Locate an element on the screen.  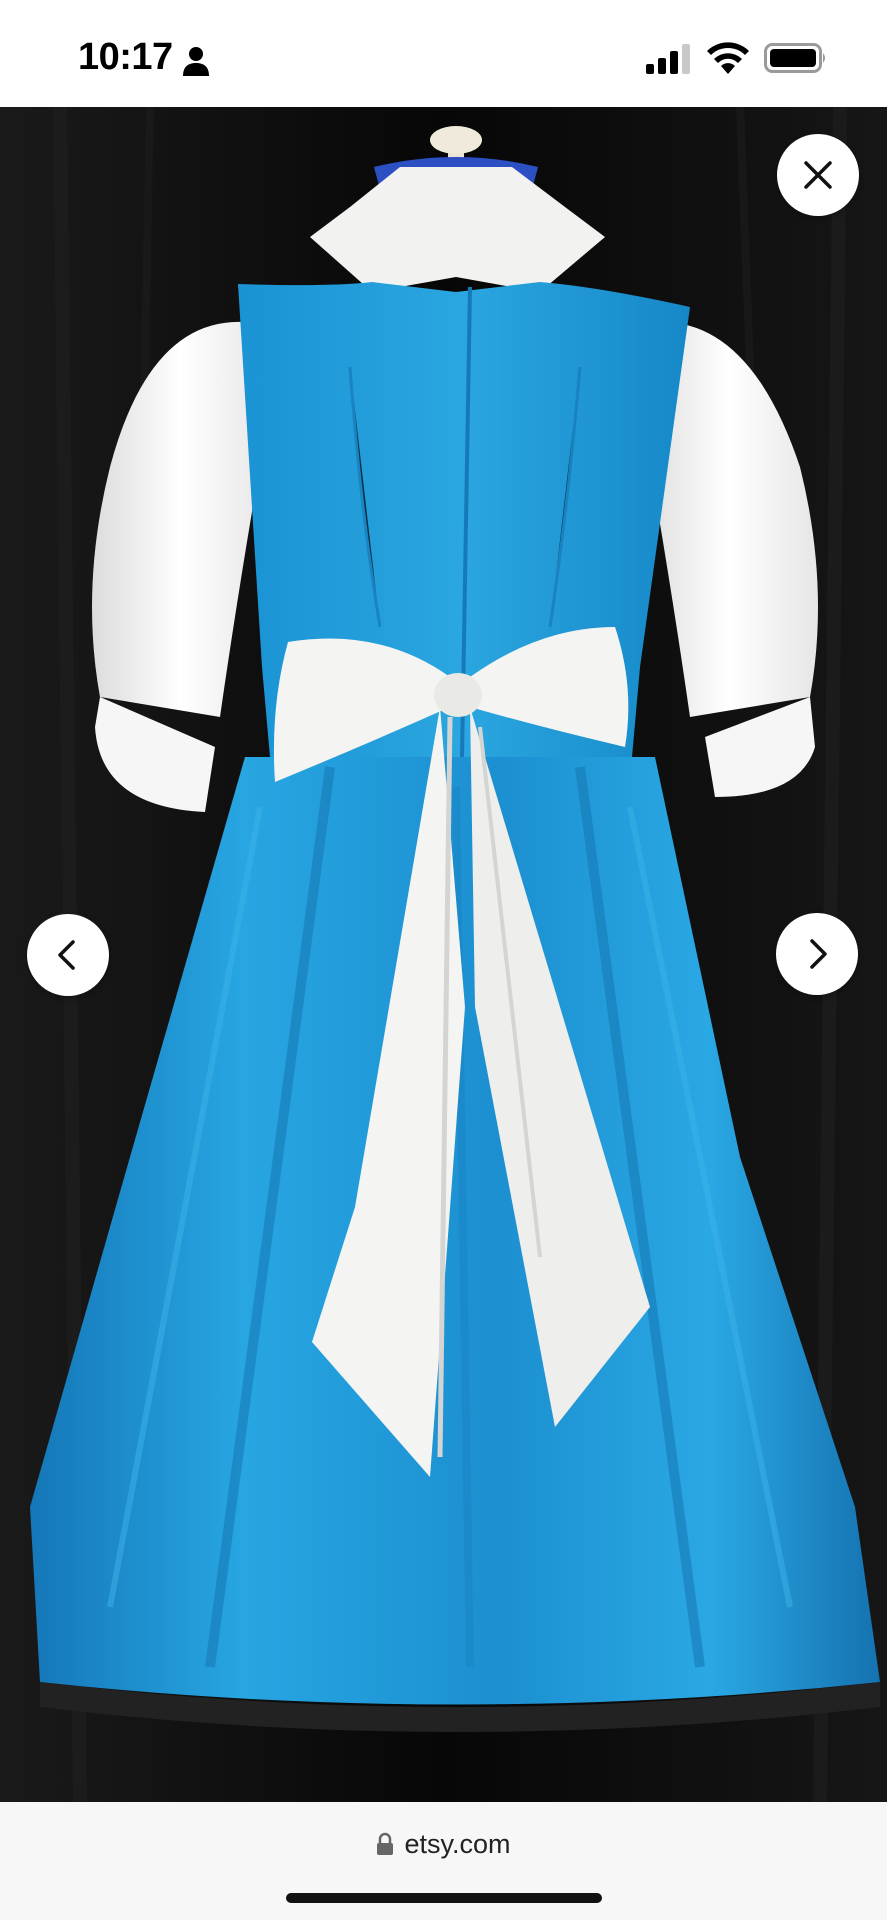
next-image-button is located at coordinates (817, 954).